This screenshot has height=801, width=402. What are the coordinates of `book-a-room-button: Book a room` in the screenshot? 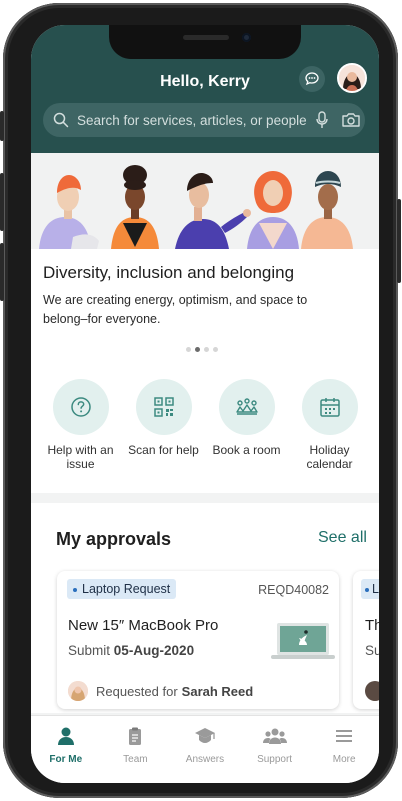 It's located at (247, 425).